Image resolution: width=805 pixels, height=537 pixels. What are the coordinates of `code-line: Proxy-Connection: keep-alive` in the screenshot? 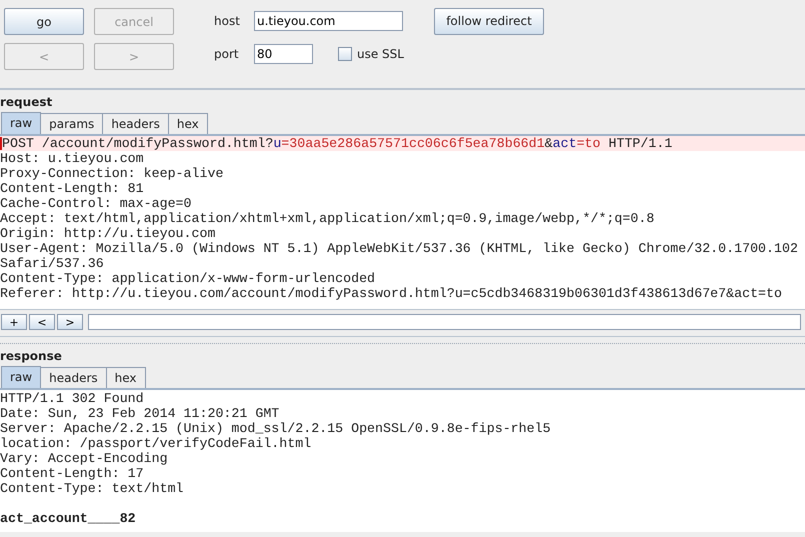 It's located at (112, 173).